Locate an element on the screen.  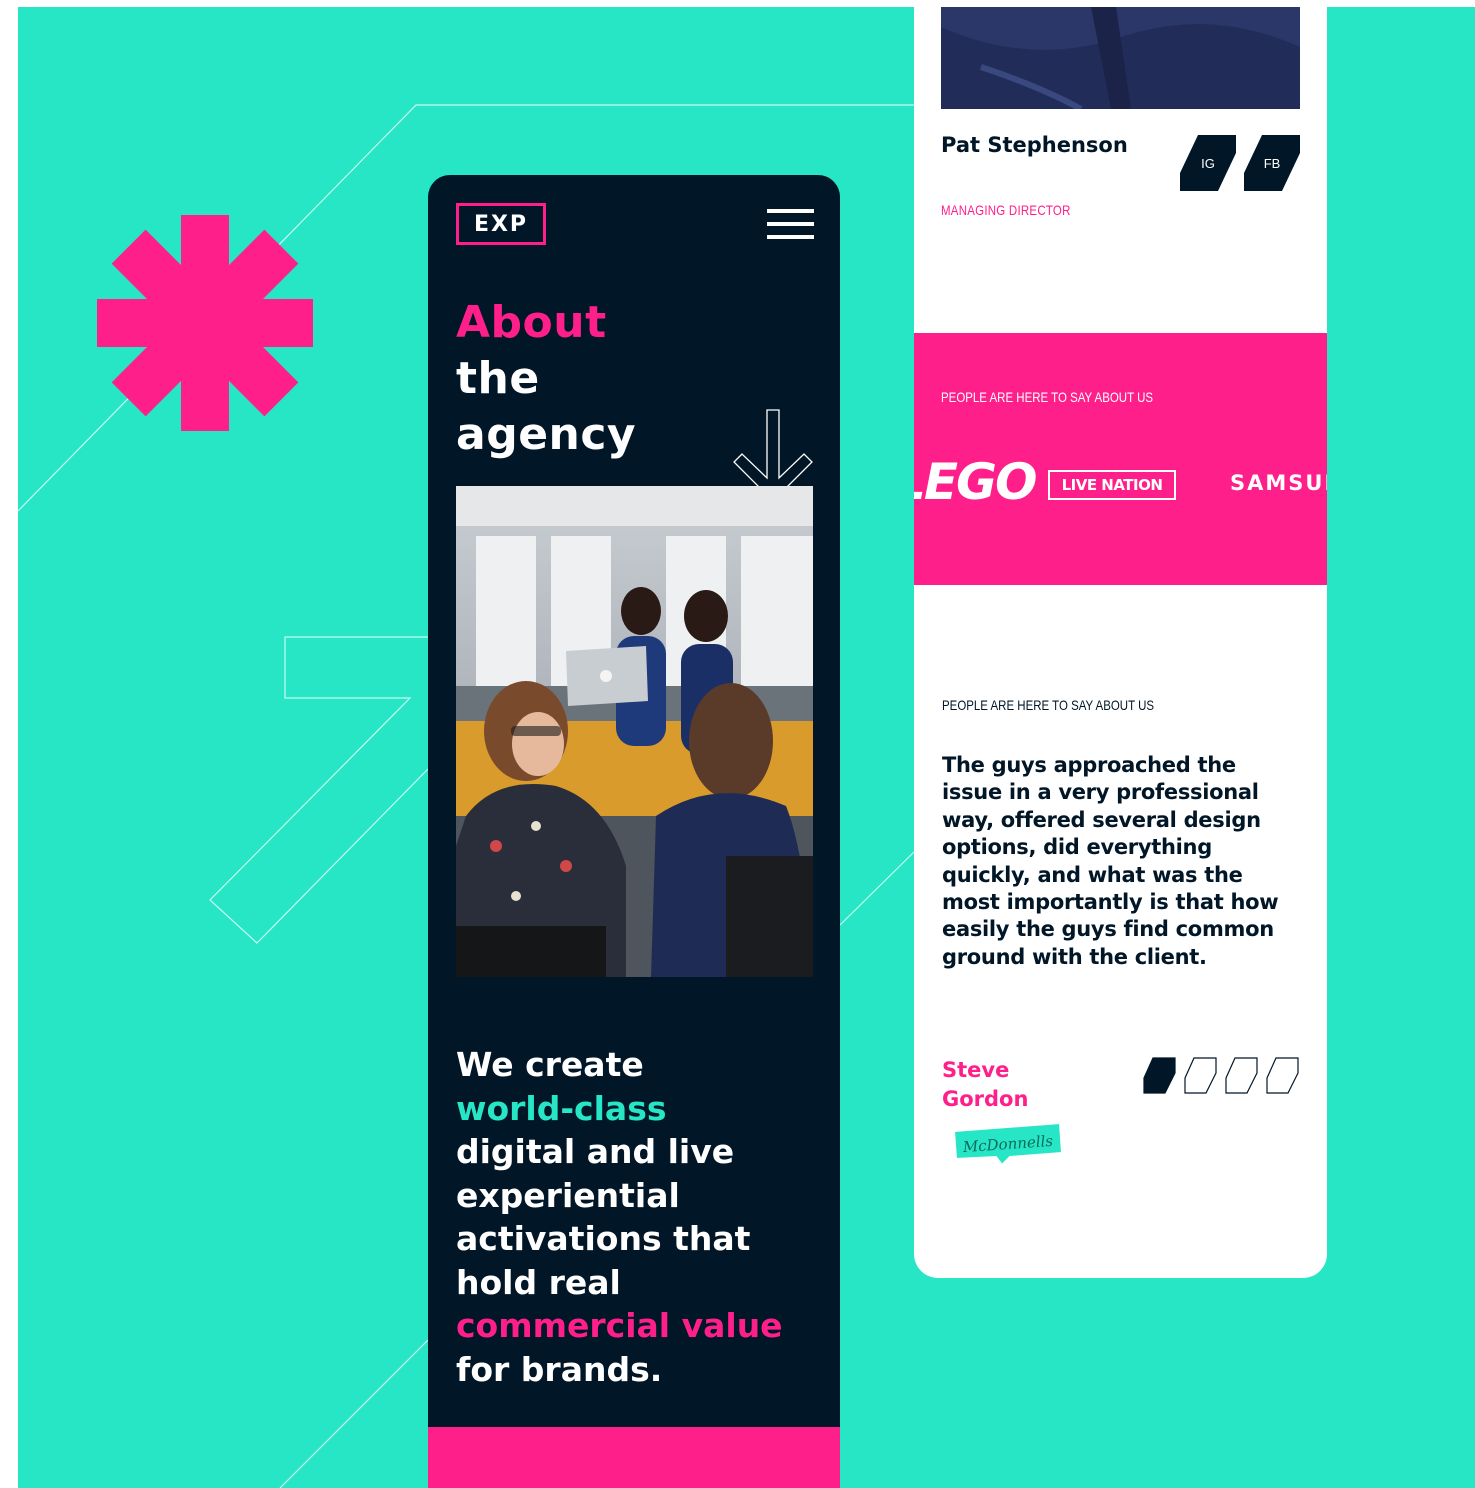
testimonial-pager is located at coordinates (1221, 1075).